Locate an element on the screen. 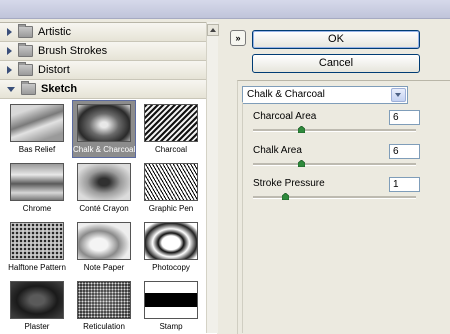 This screenshot has height=334, width=450. charcoal-thumbnail is located at coordinates (171, 123).